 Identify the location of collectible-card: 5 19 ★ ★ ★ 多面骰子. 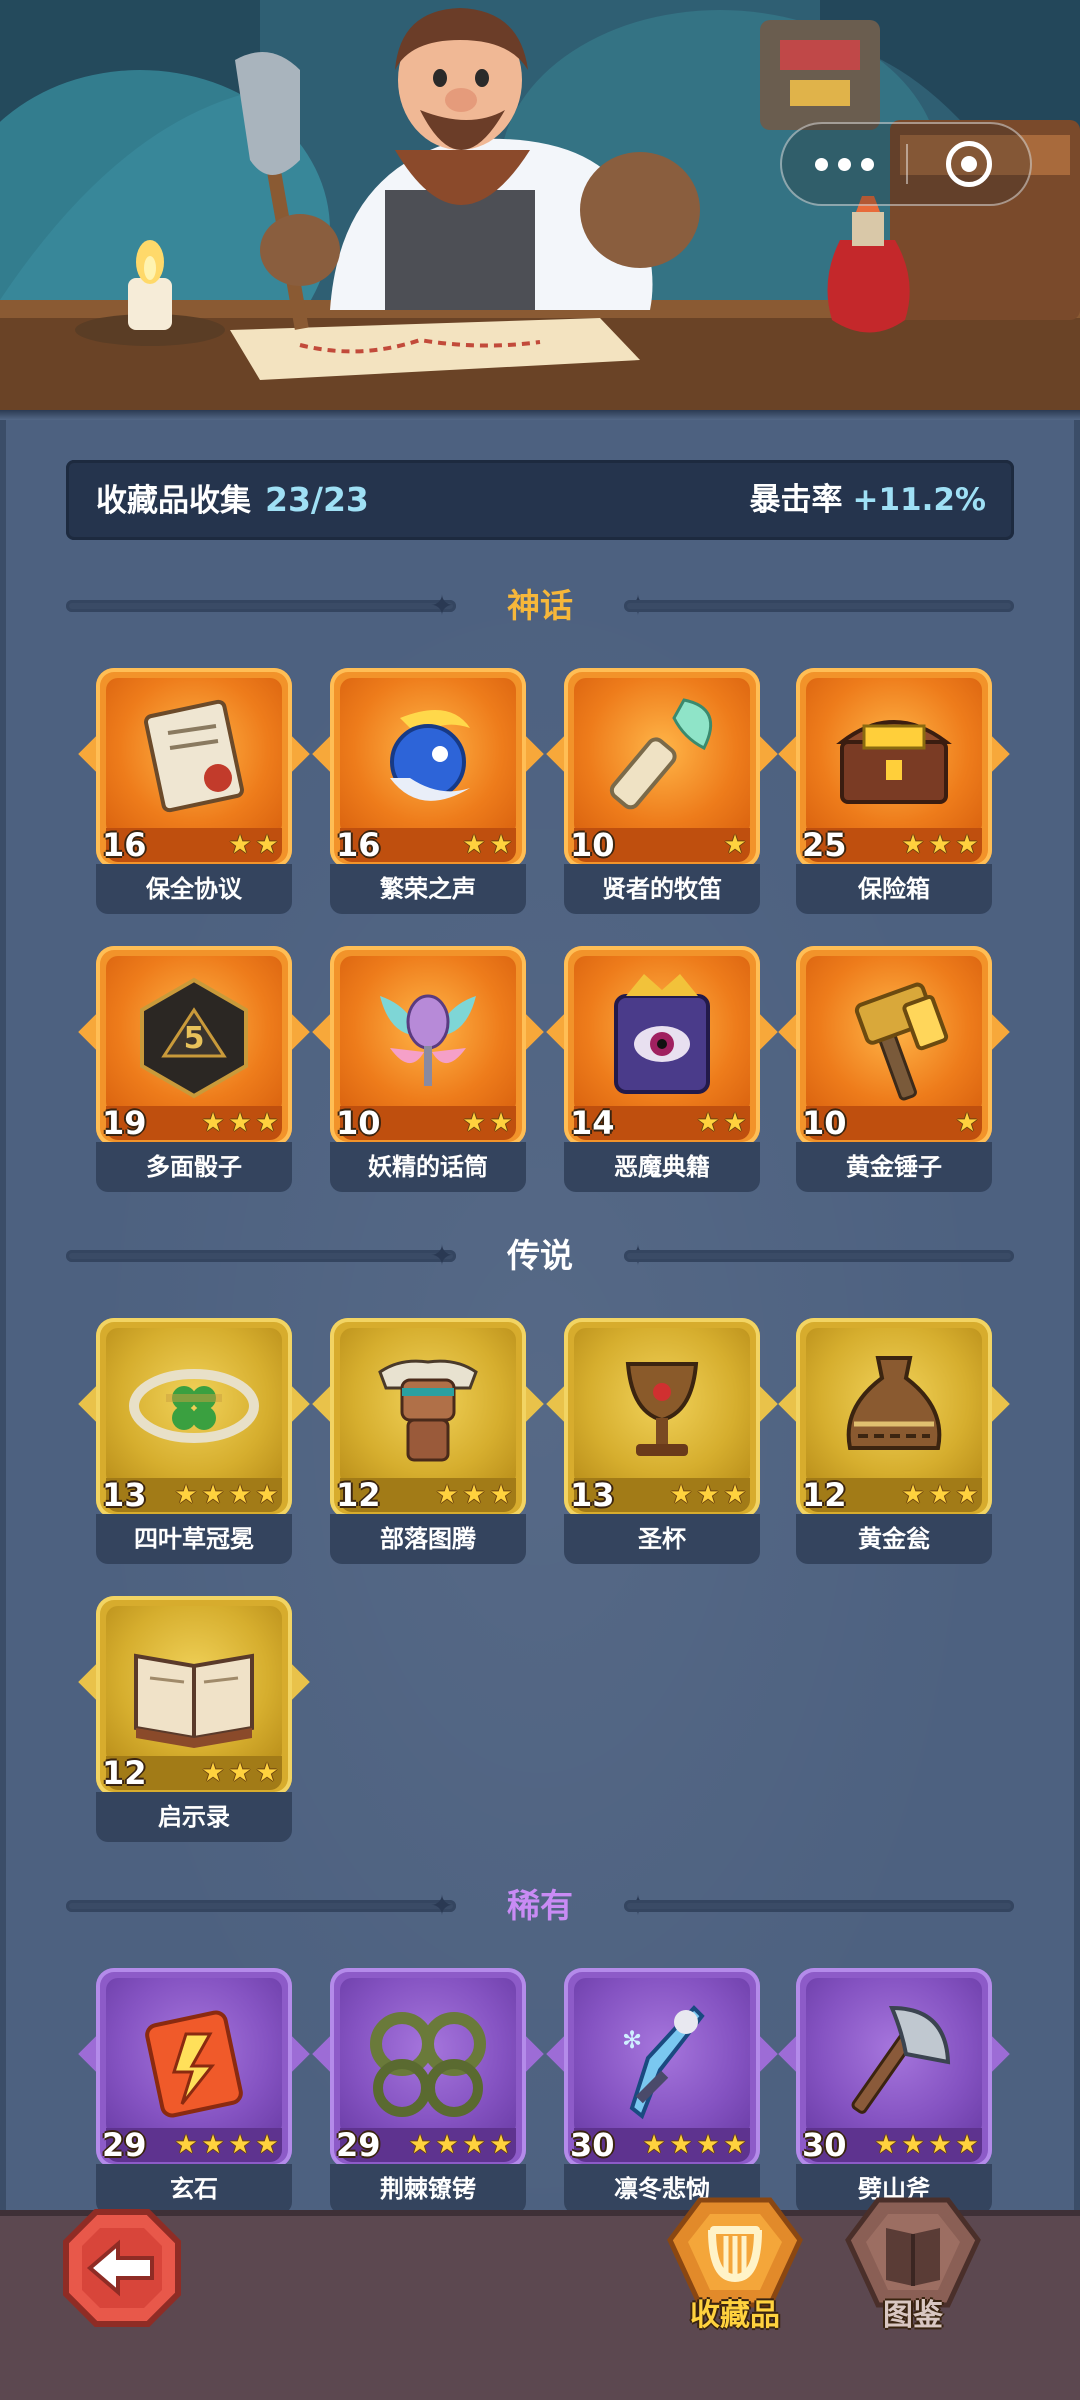
(194, 1069).